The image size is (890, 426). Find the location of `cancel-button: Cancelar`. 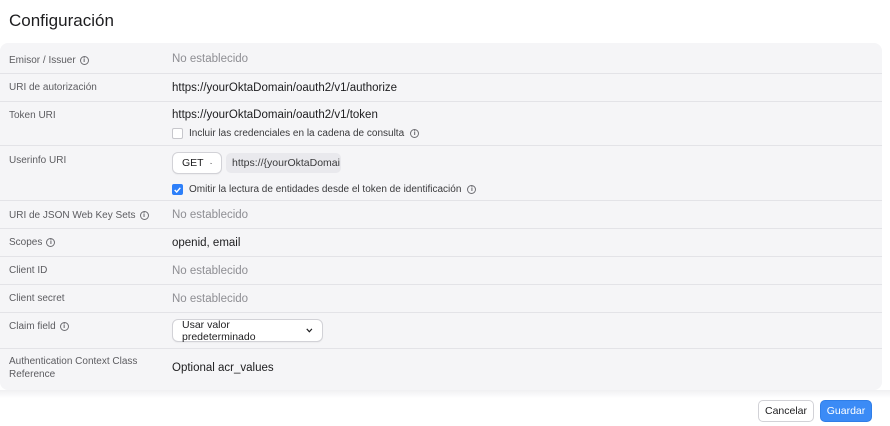

cancel-button: Cancelar is located at coordinates (786, 411).